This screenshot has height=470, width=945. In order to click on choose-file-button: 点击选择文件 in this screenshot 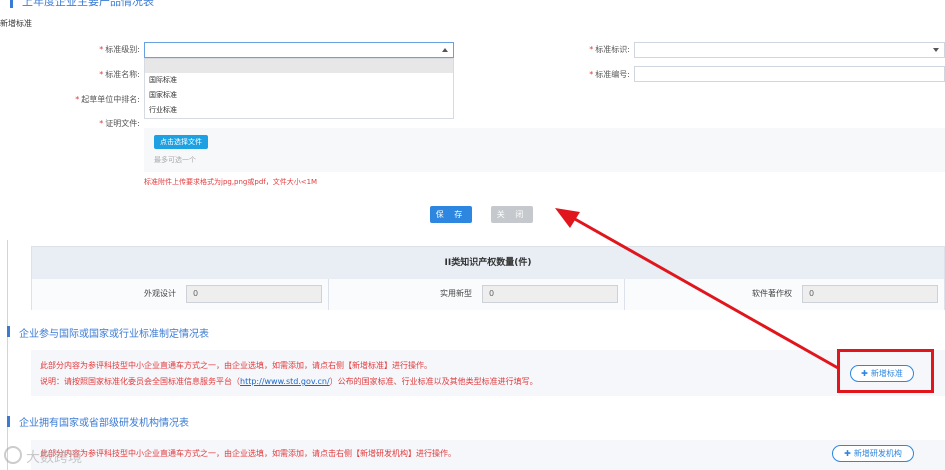, I will do `click(181, 142)`.